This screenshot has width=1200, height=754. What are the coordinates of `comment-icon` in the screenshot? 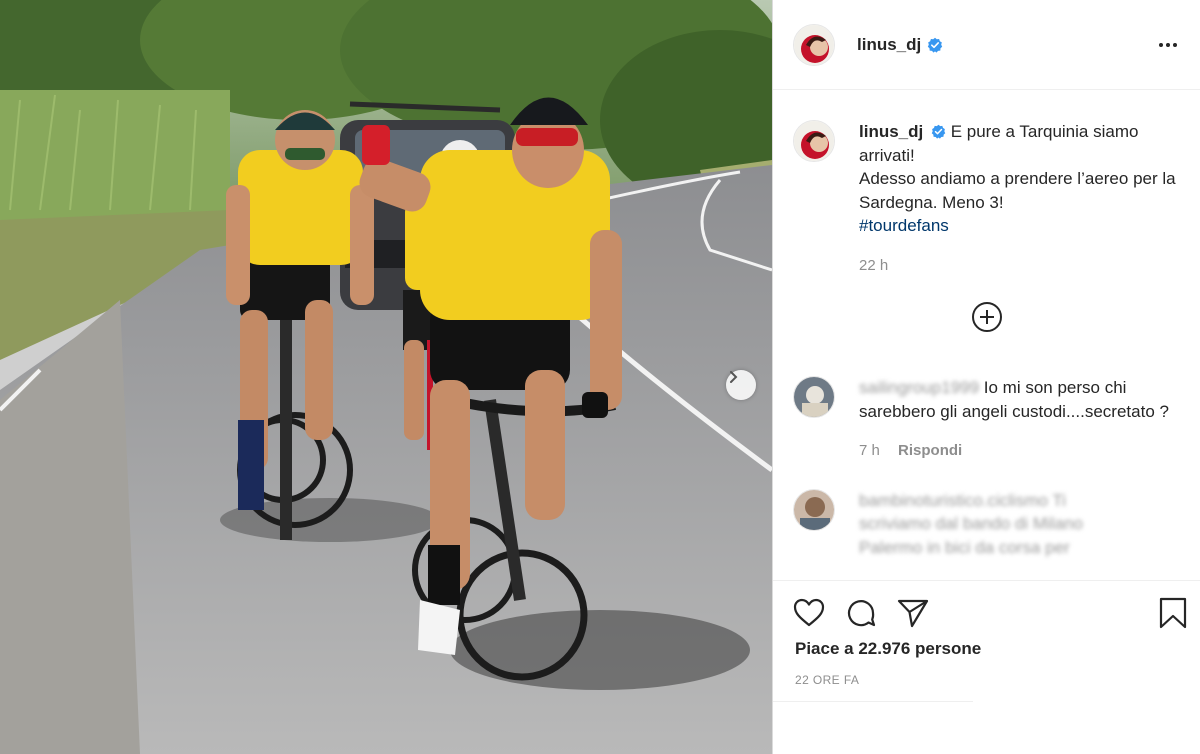 It's located at (861, 613).